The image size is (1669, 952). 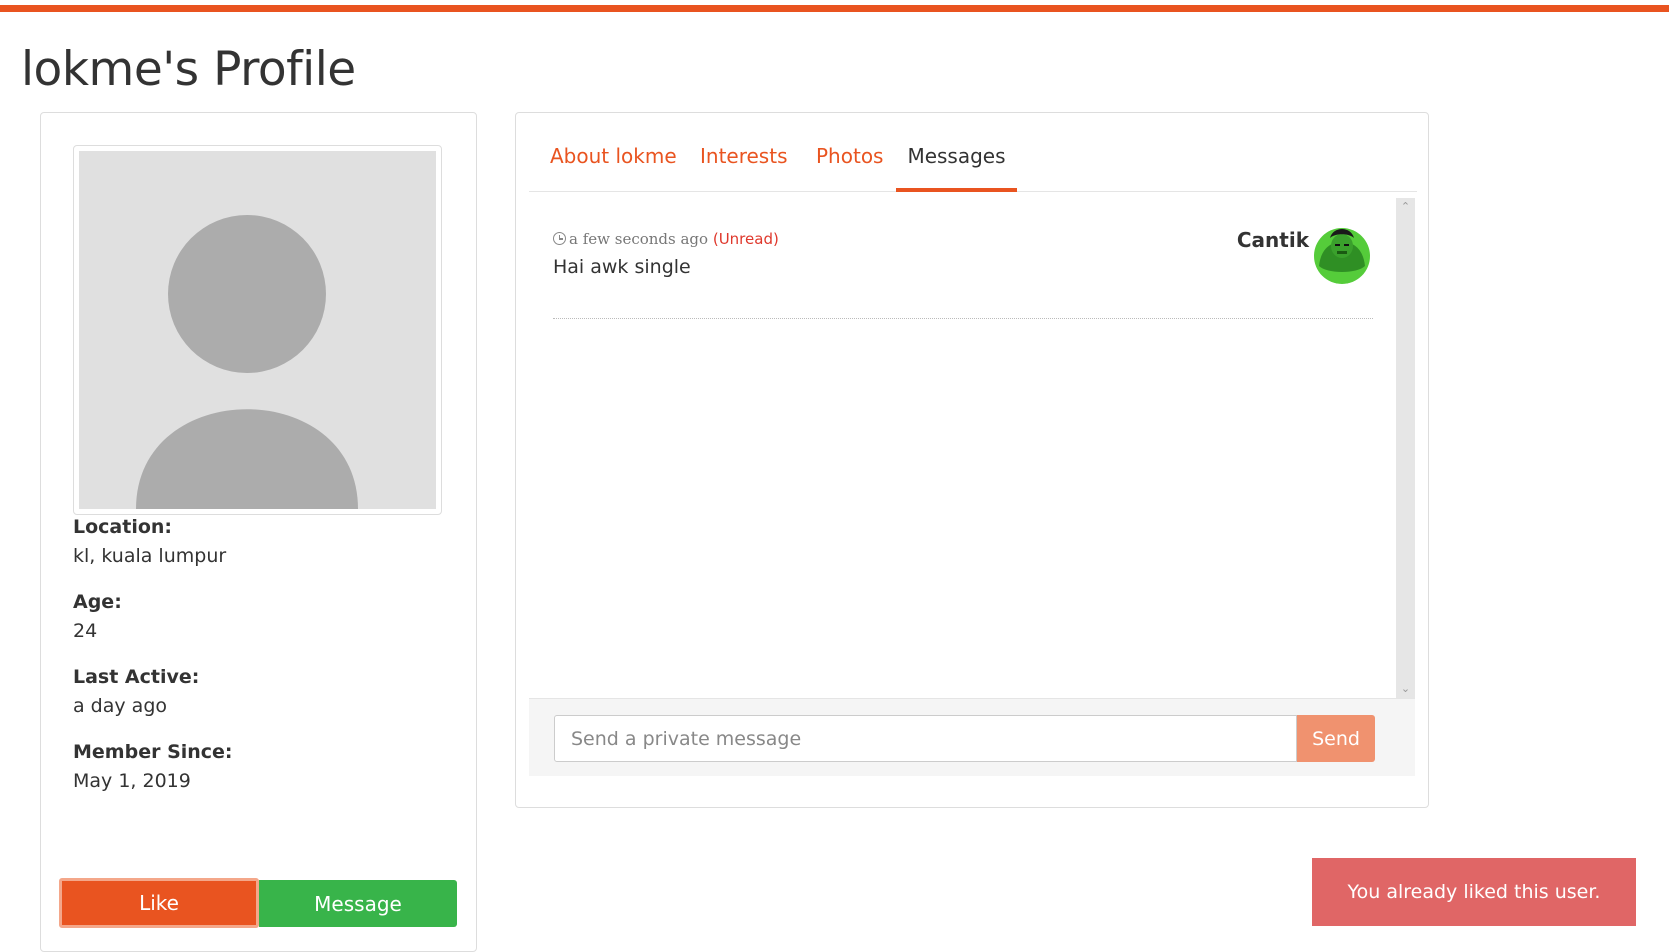 What do you see at coordinates (1405, 689) in the screenshot?
I see `scroll-down-icon: ⌄` at bounding box center [1405, 689].